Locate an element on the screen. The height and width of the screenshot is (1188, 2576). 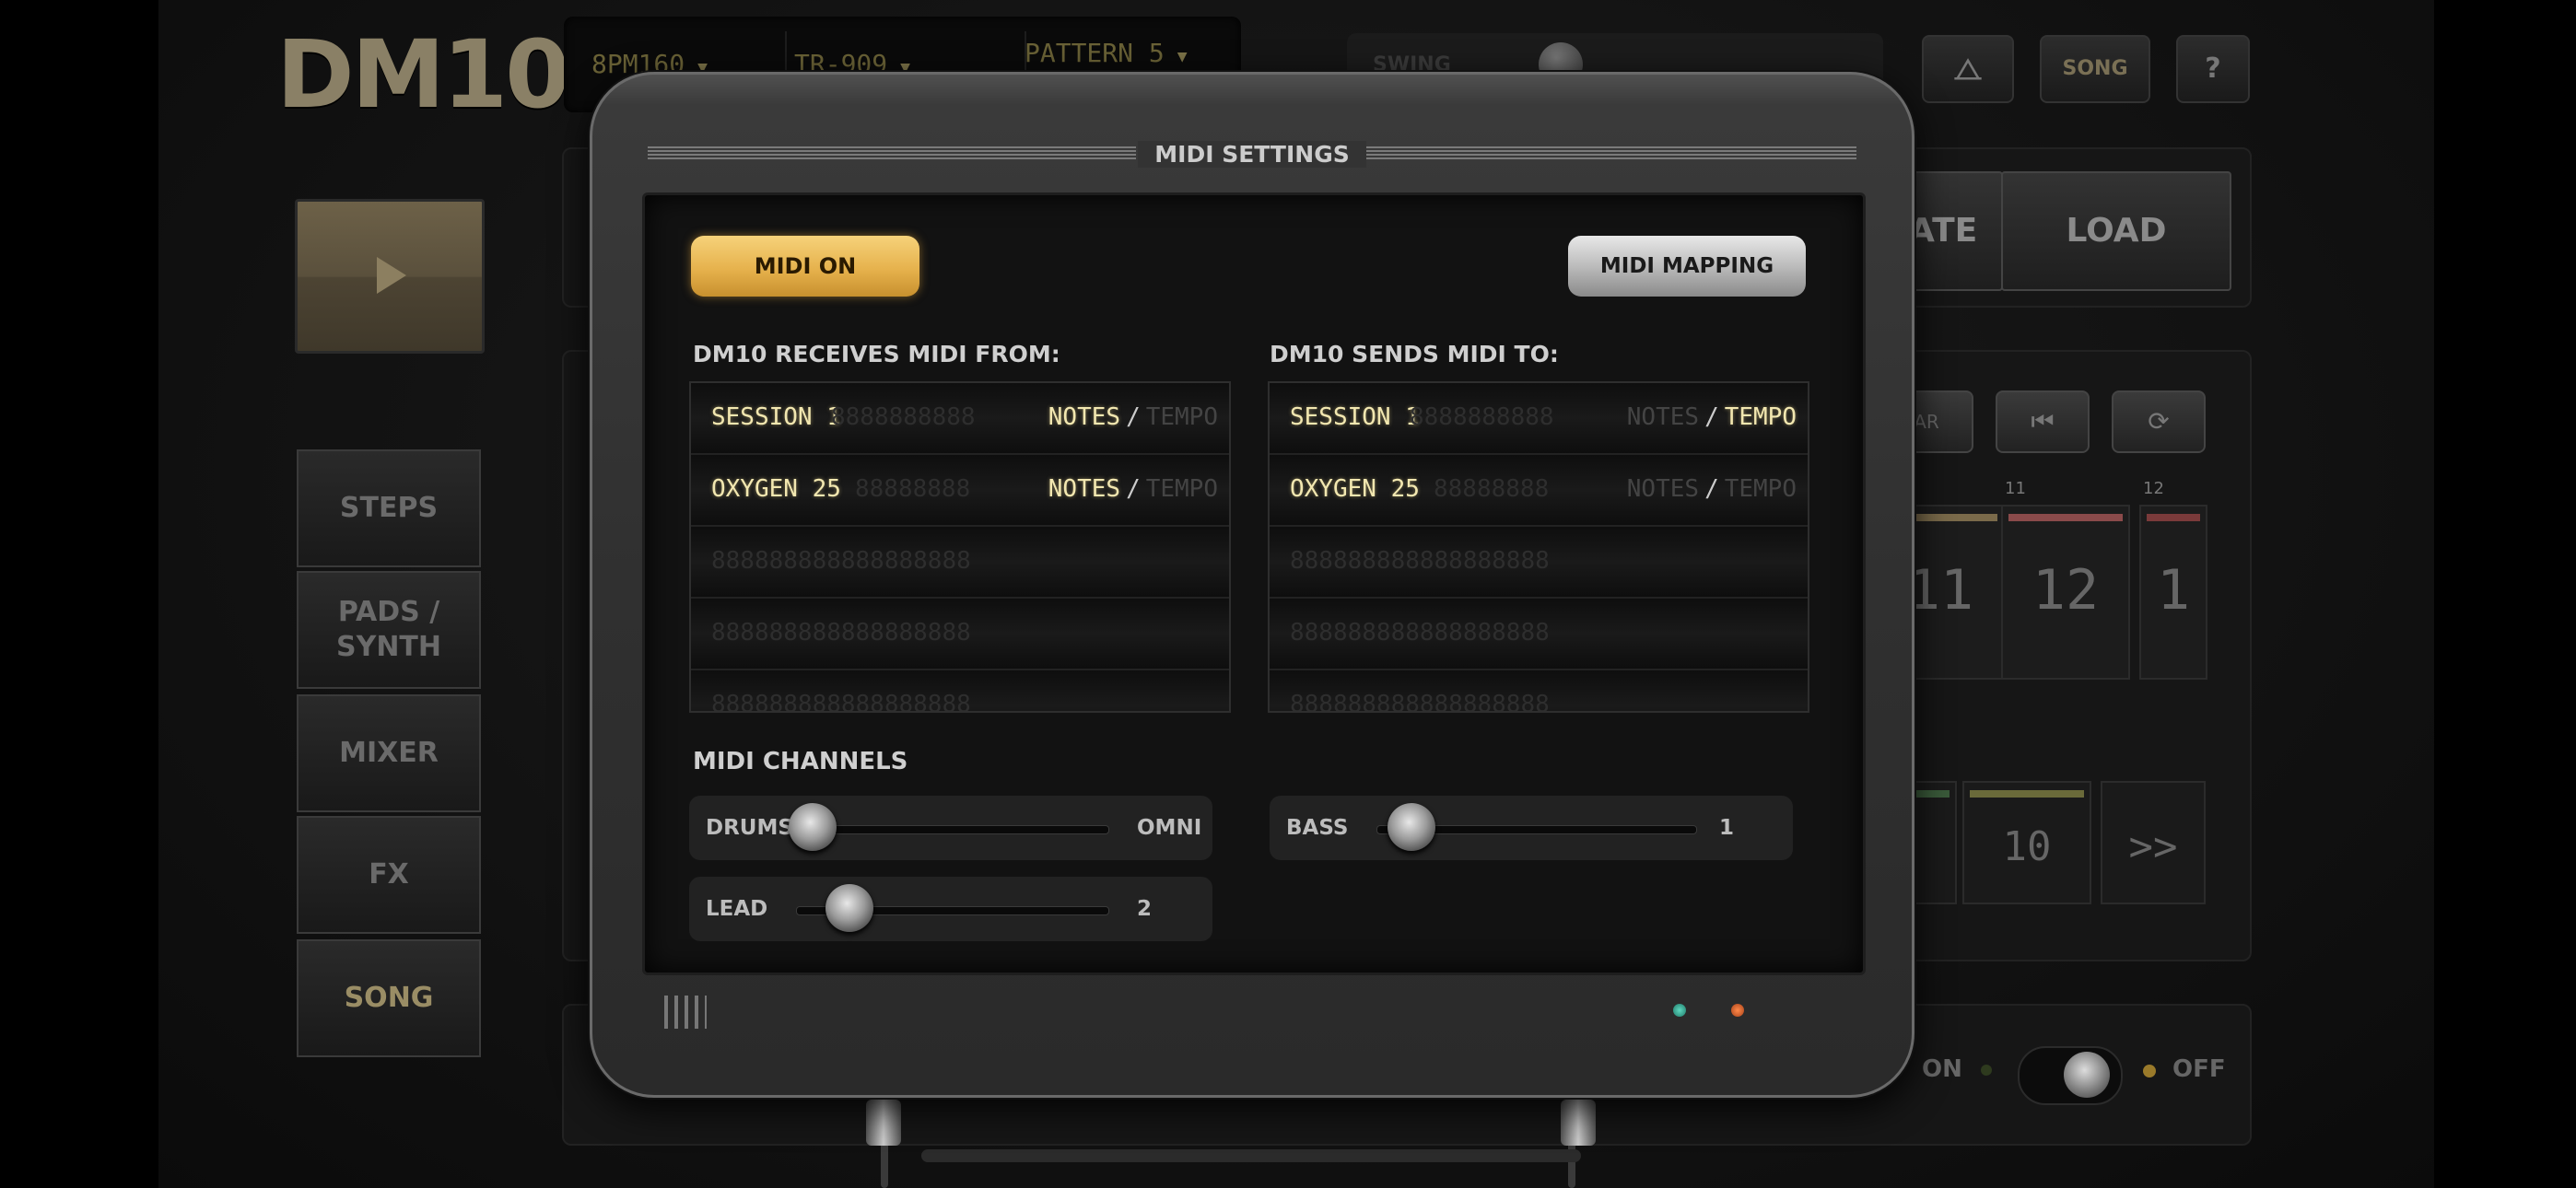
chevron-down-icon: ▼ is located at coordinates (1182, 57).